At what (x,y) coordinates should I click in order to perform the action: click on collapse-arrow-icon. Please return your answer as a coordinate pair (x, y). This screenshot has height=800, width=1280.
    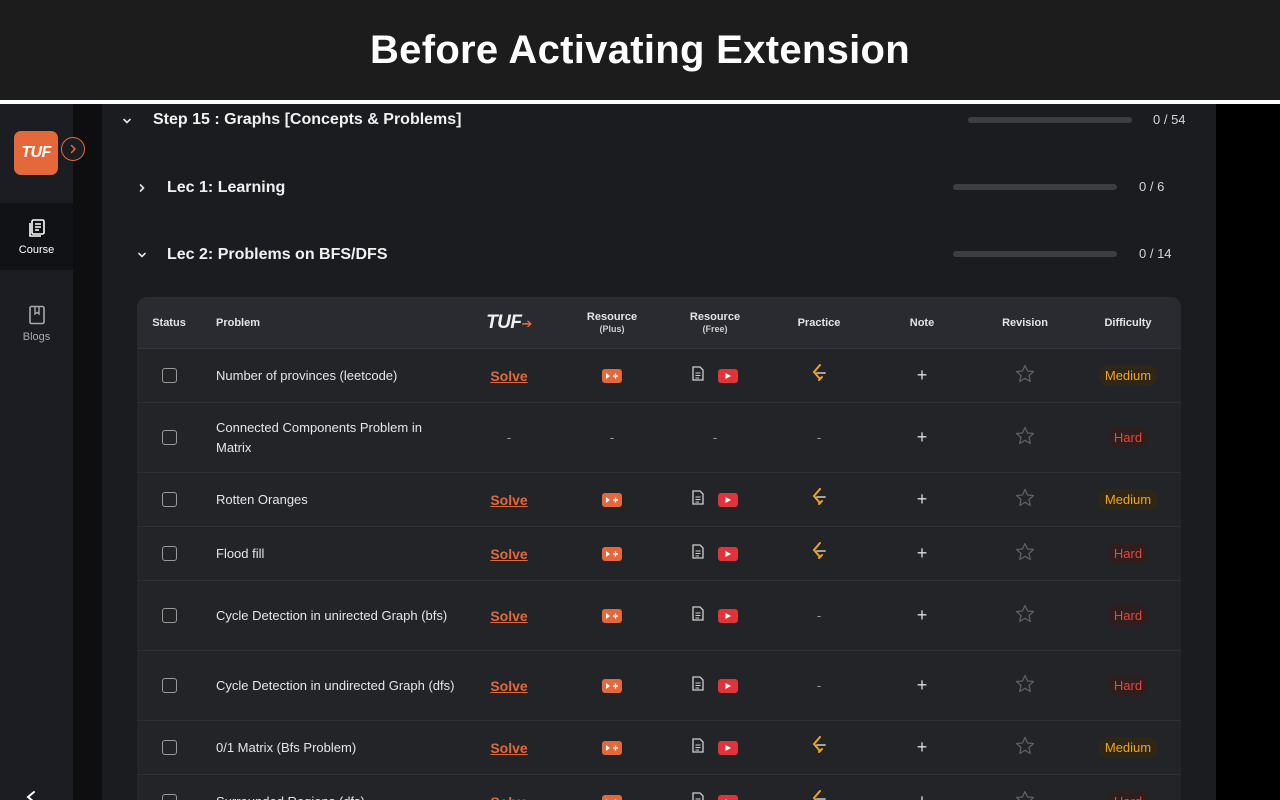
    Looking at the image, I should click on (31, 795).